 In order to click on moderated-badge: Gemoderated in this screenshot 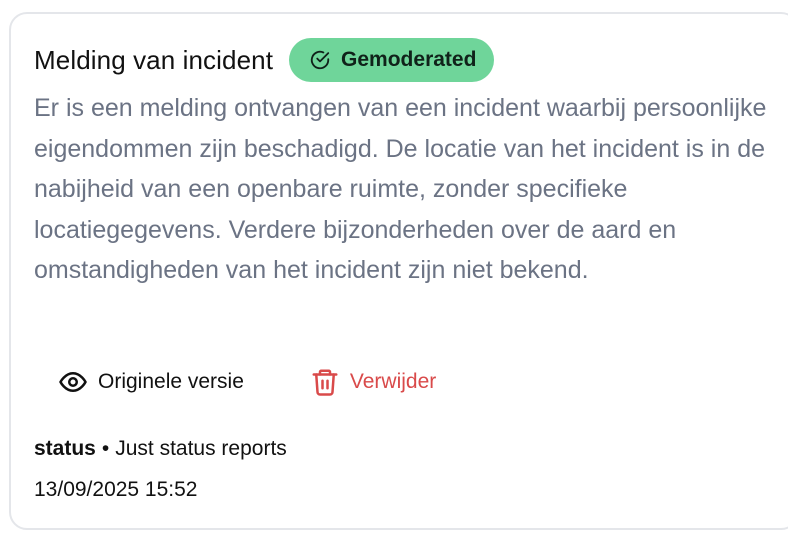, I will do `click(392, 60)`.